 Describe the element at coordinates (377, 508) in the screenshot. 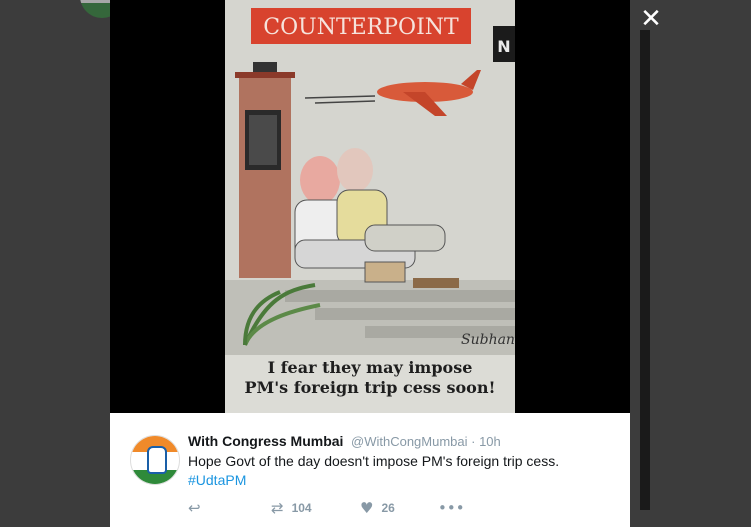

I see `like-button: ♥ 26` at that location.